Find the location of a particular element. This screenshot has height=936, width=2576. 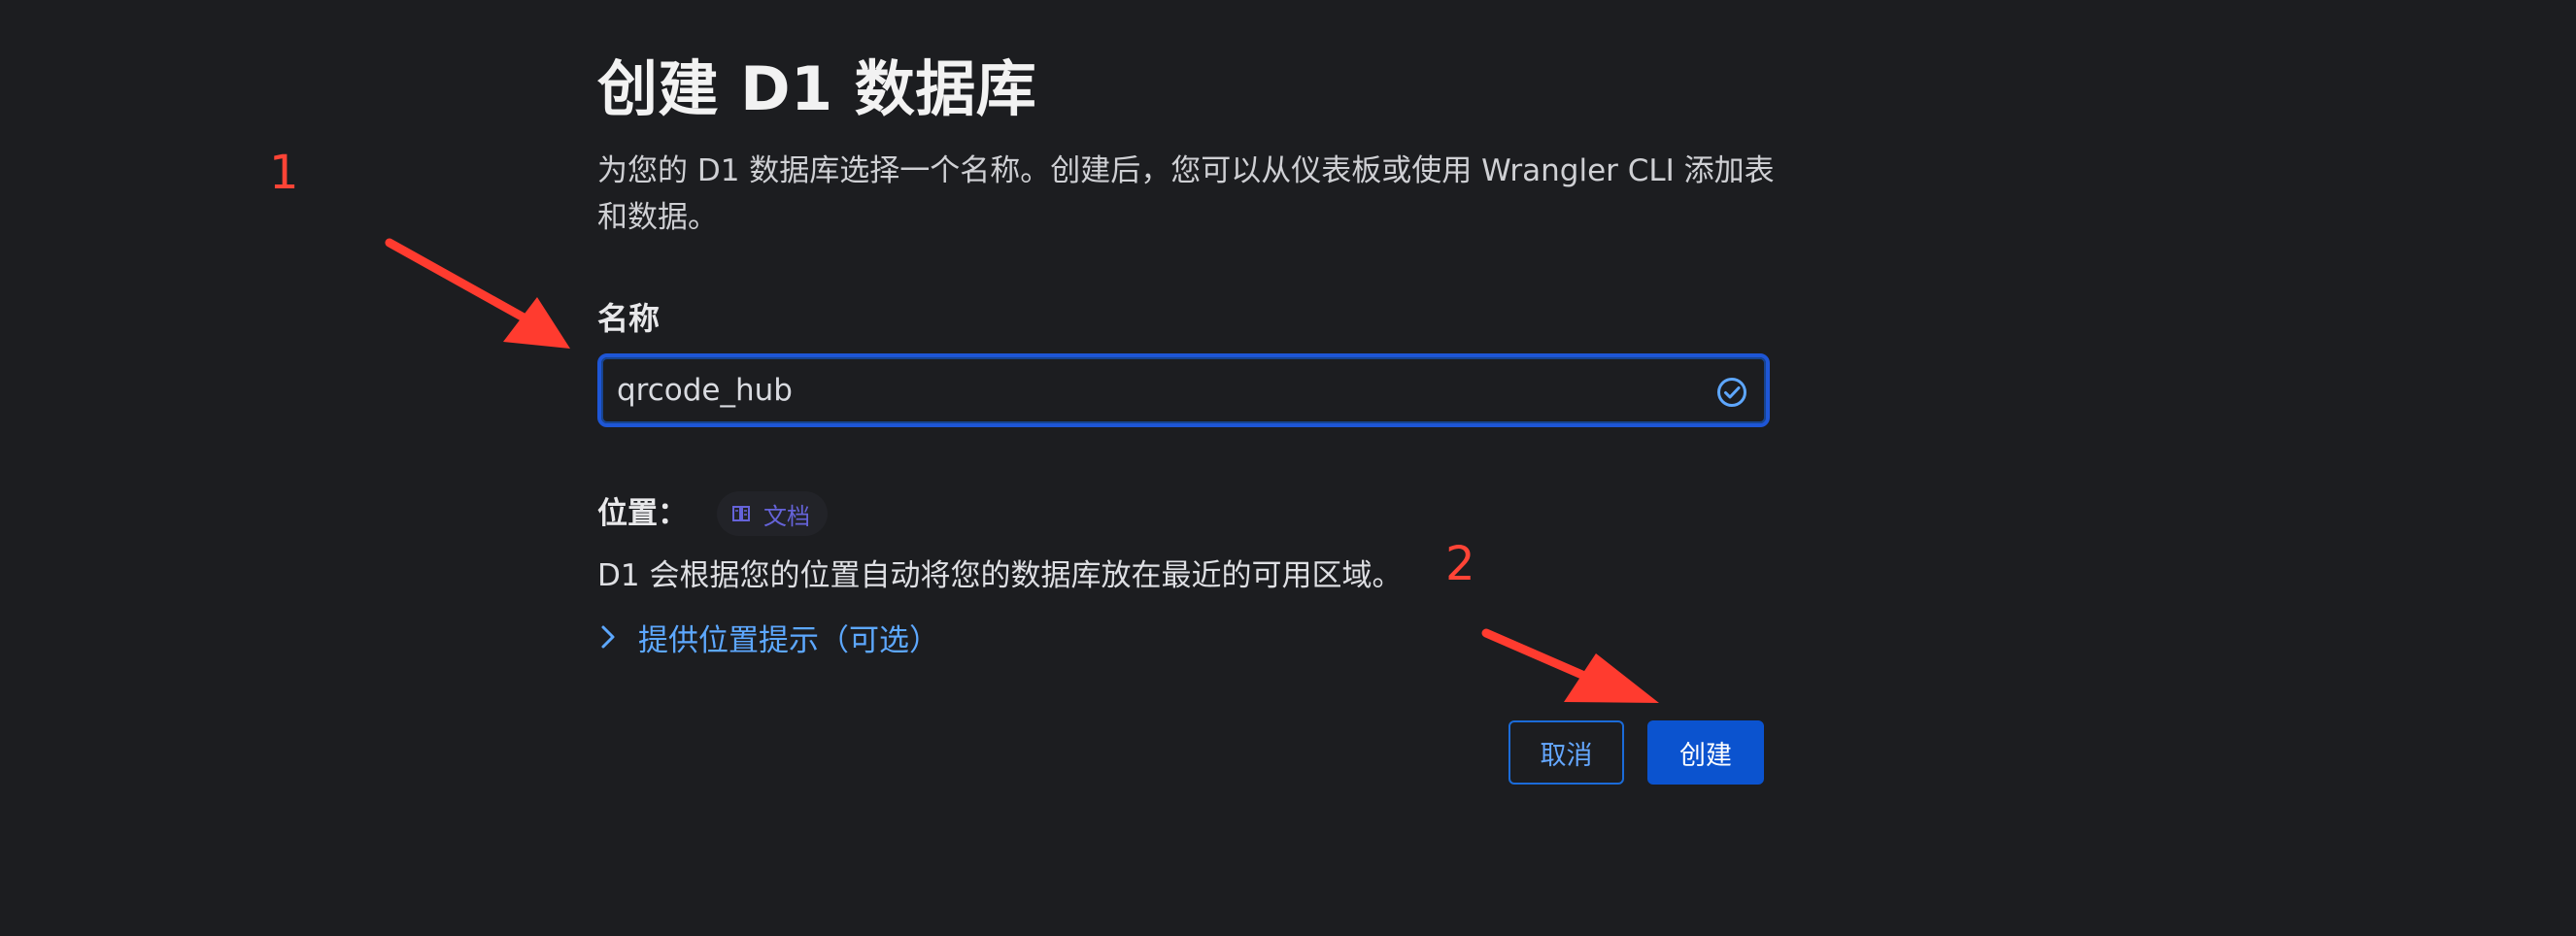

create-button: 创建 is located at coordinates (1705, 752).